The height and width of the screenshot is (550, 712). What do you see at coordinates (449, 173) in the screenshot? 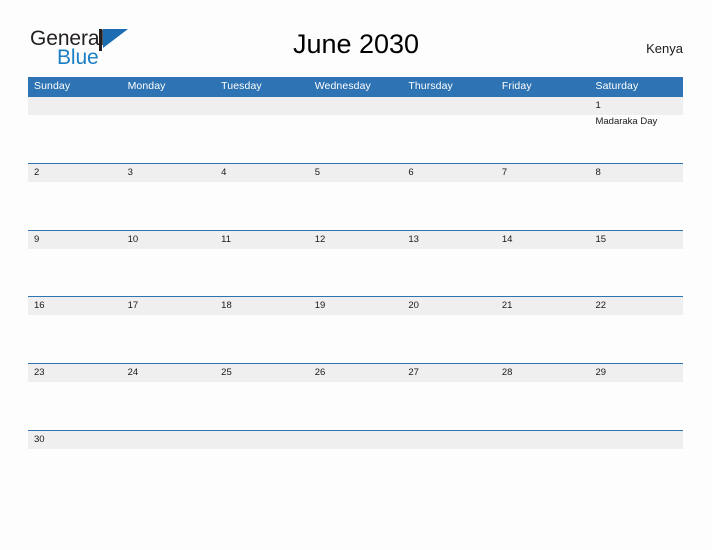
I see `day-cell: 6` at bounding box center [449, 173].